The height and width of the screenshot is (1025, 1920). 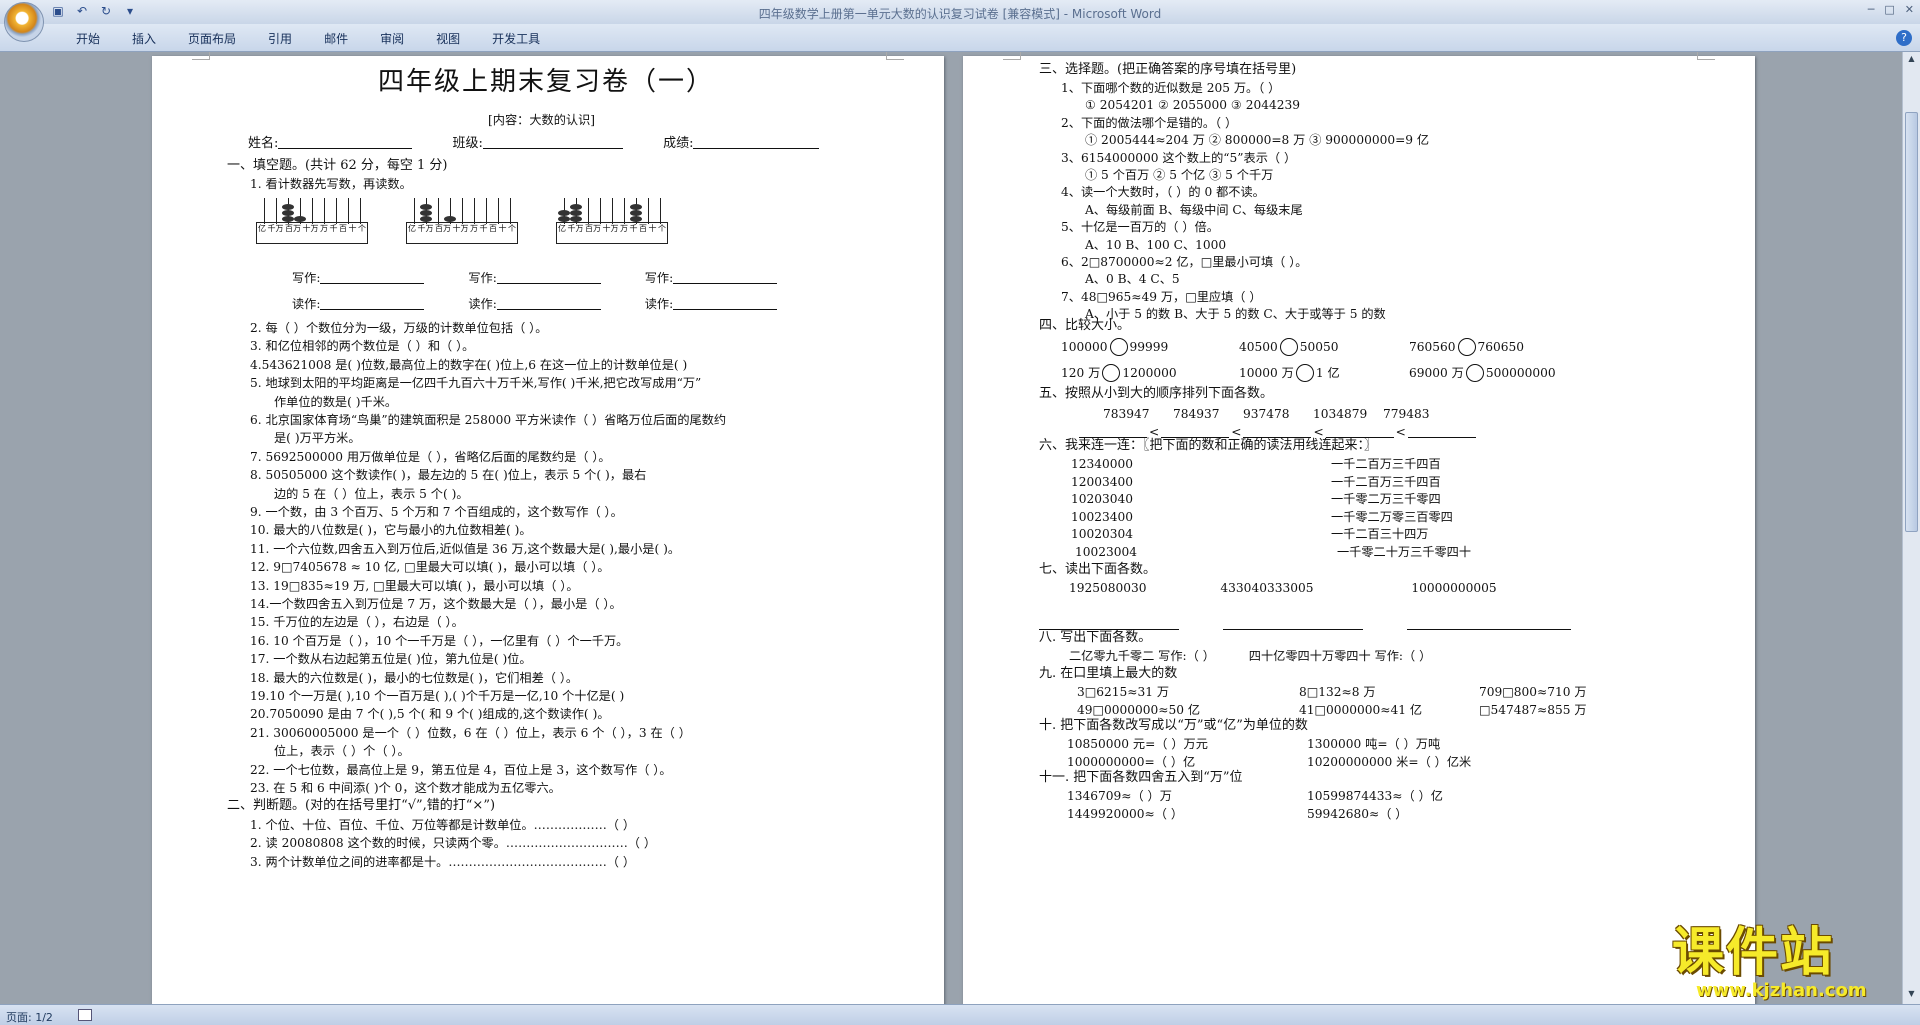 What do you see at coordinates (1102, 534) in the screenshot?
I see `match-number: 10020304` at bounding box center [1102, 534].